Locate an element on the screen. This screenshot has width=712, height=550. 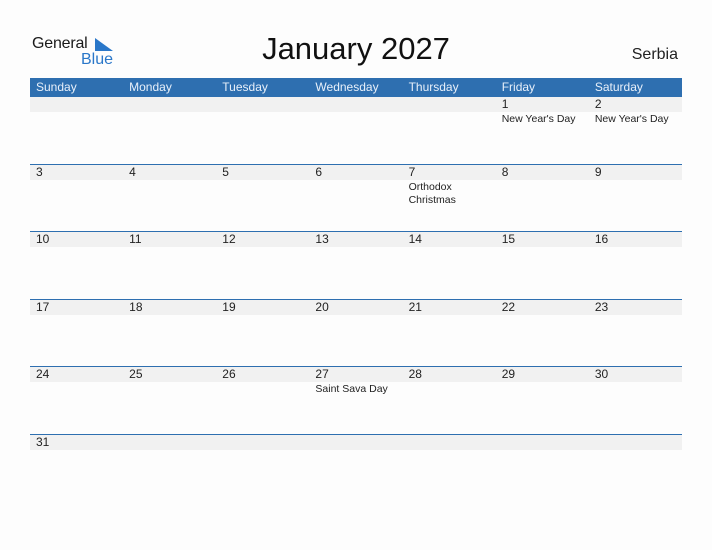
day-cell: 27 Saint Sava Day is located at coordinates (355, 381).